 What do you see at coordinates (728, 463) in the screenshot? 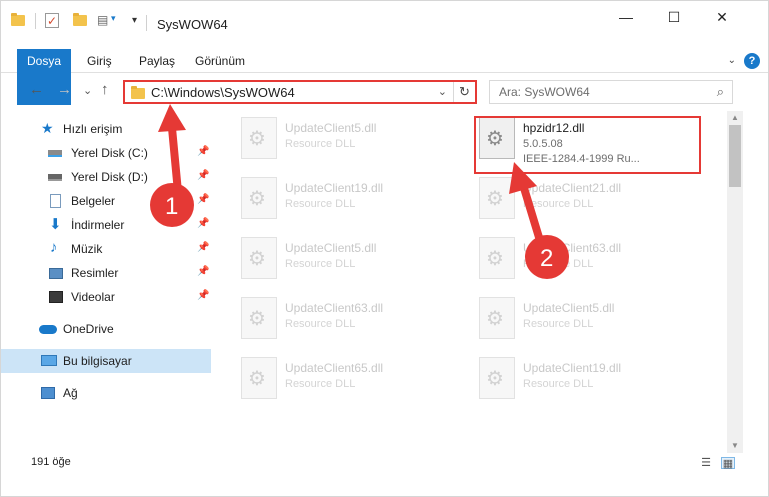
I see `tiles-view-icon: ▦` at bounding box center [728, 463].